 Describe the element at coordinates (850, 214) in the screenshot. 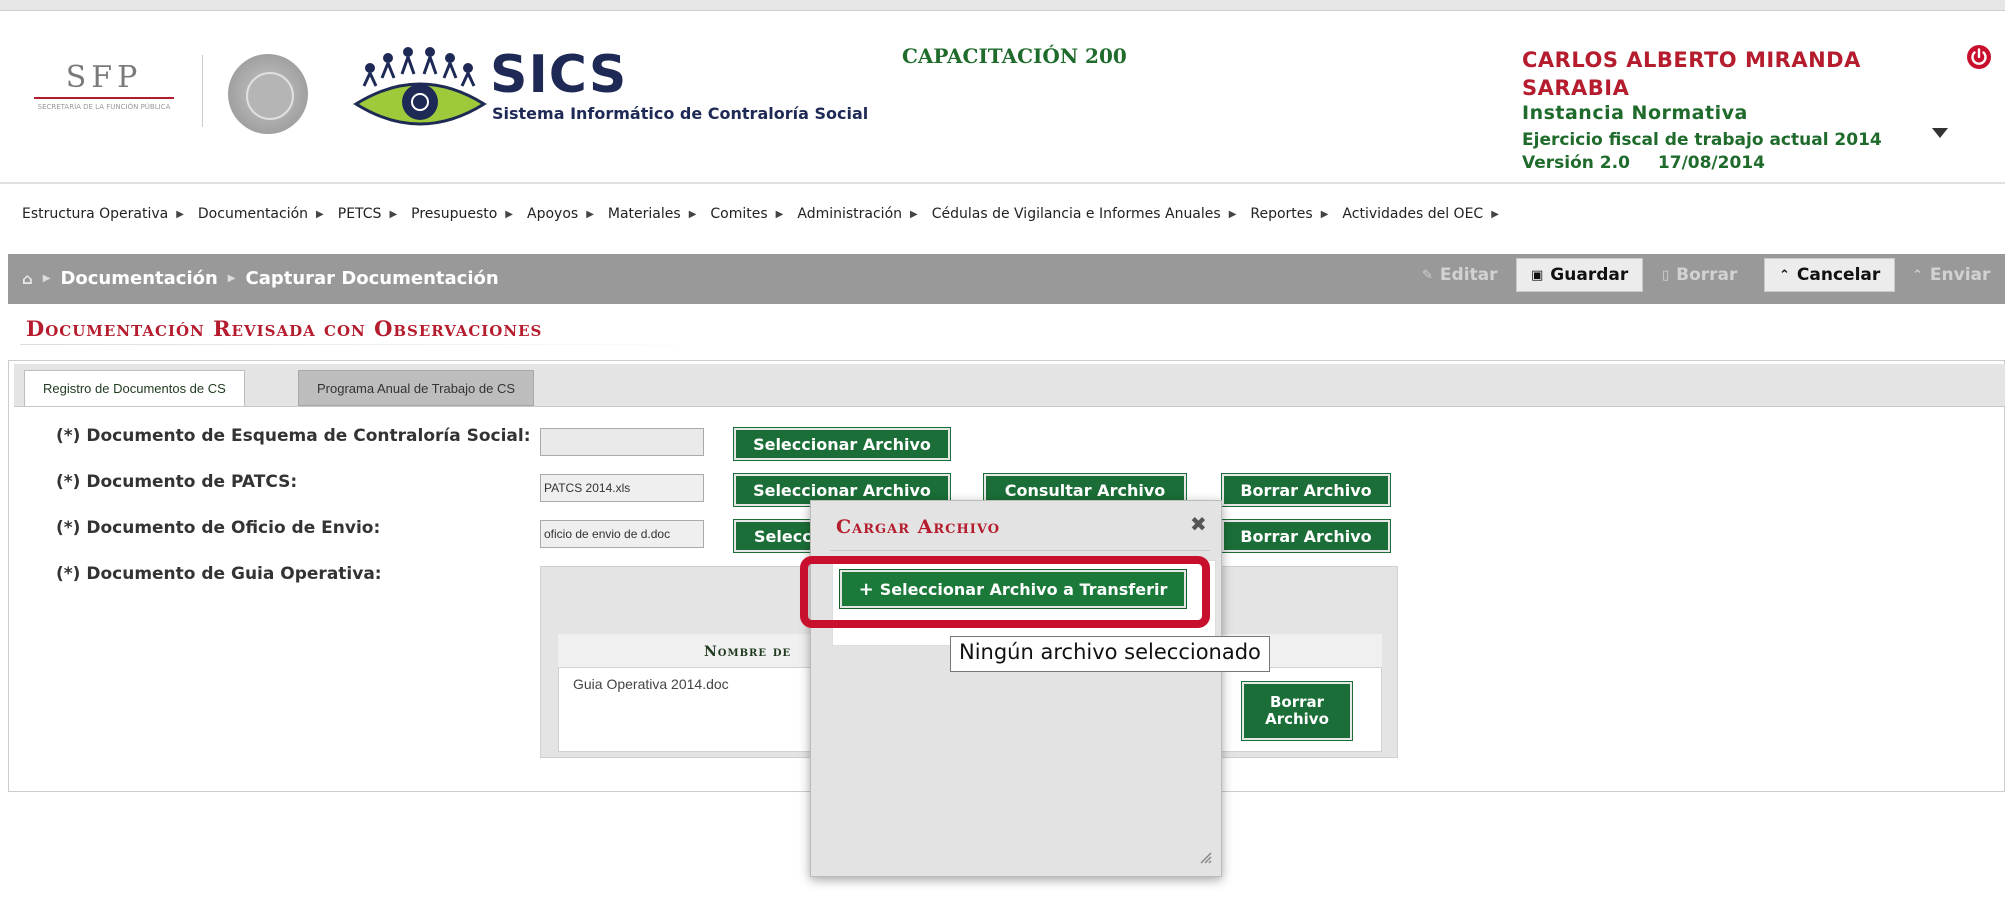

I see `menu-item-label: Administración` at that location.